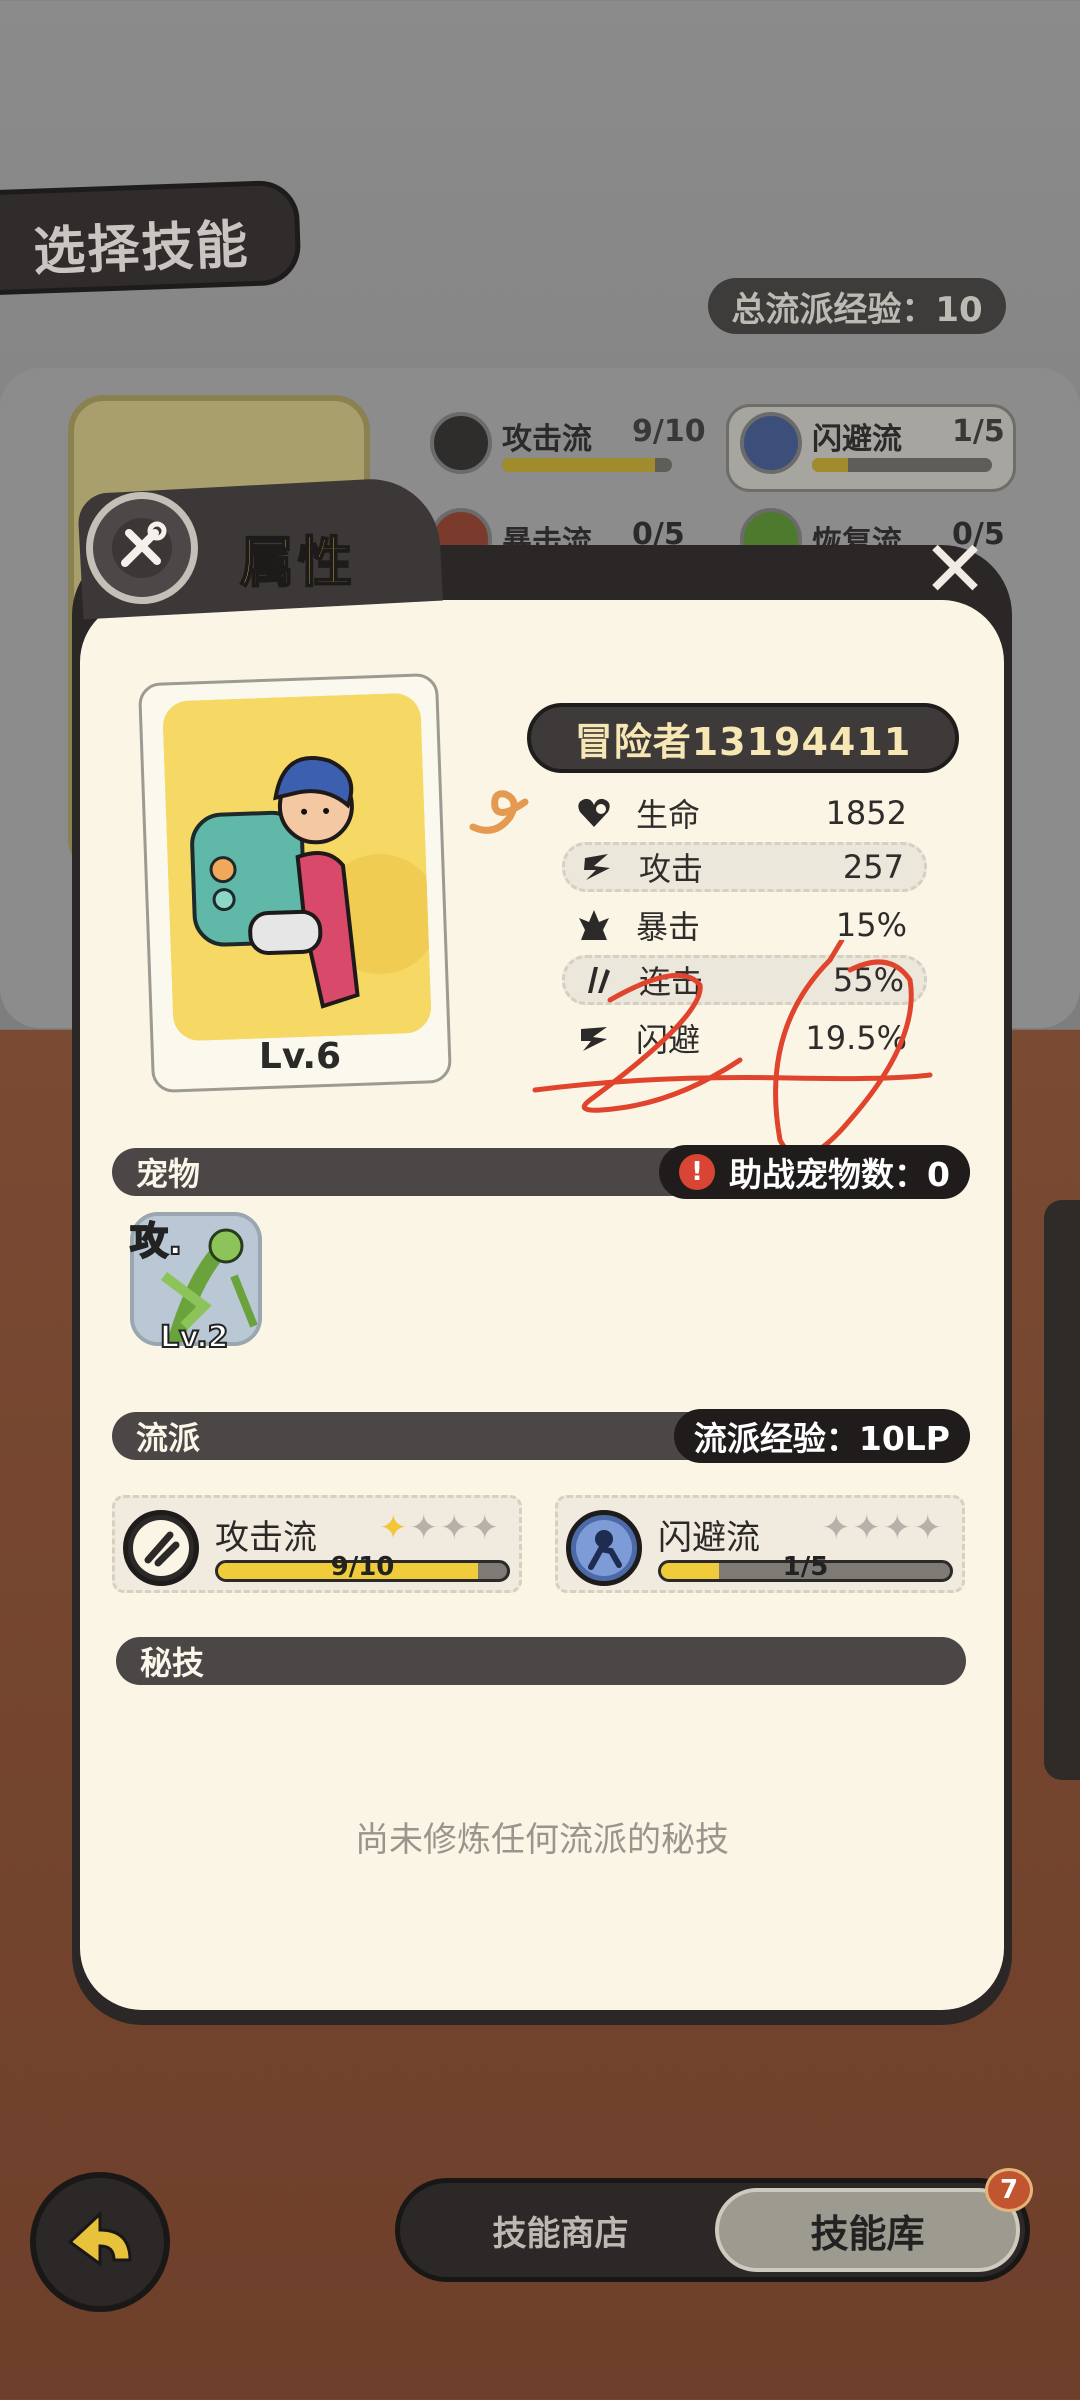 This screenshot has width=1080, height=2400. What do you see at coordinates (671, 869) in the screenshot?
I see `stat-label: 攻击` at bounding box center [671, 869].